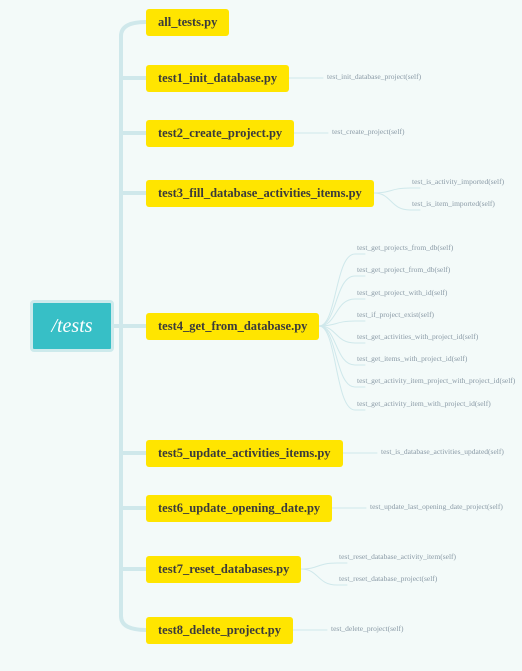 The image size is (522, 671). I want to click on file-node: test1_init_database.py, so click(218, 78).